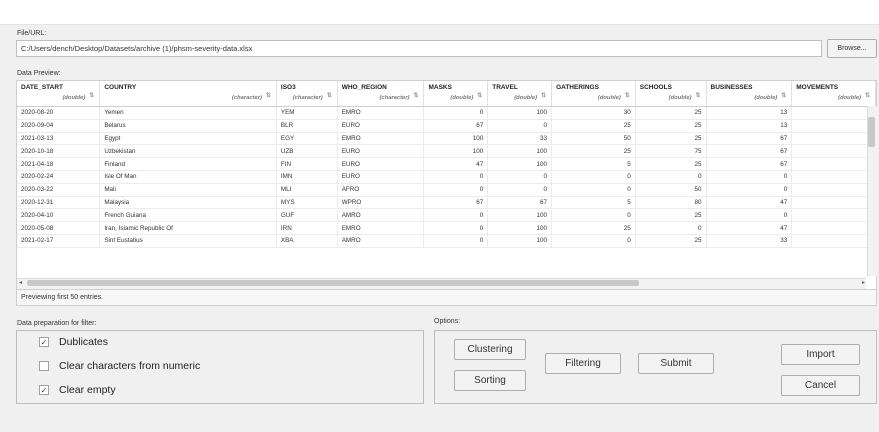 This screenshot has height=432, width=879. Describe the element at coordinates (188, 126) in the screenshot. I see `table-cell: Belarus` at that location.